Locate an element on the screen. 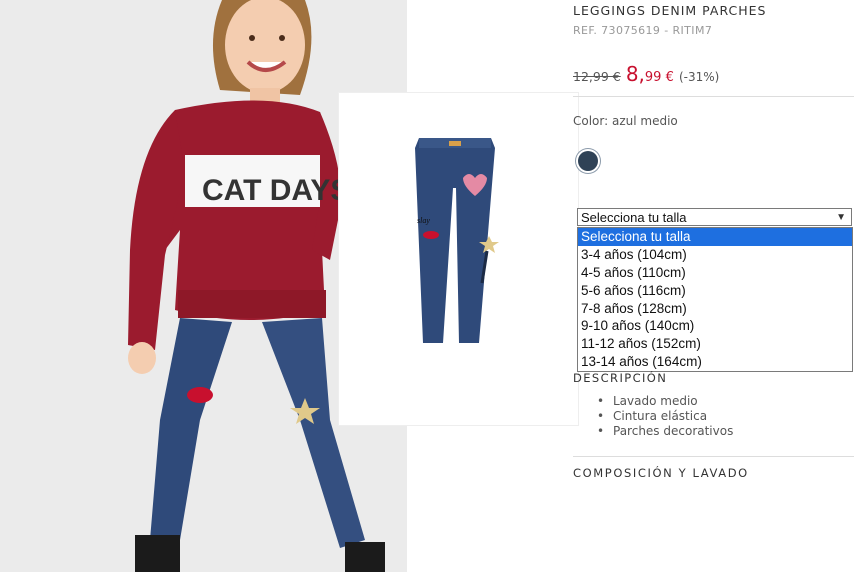  product-ref: REF. 73075619 - RITIM7 is located at coordinates (643, 30).